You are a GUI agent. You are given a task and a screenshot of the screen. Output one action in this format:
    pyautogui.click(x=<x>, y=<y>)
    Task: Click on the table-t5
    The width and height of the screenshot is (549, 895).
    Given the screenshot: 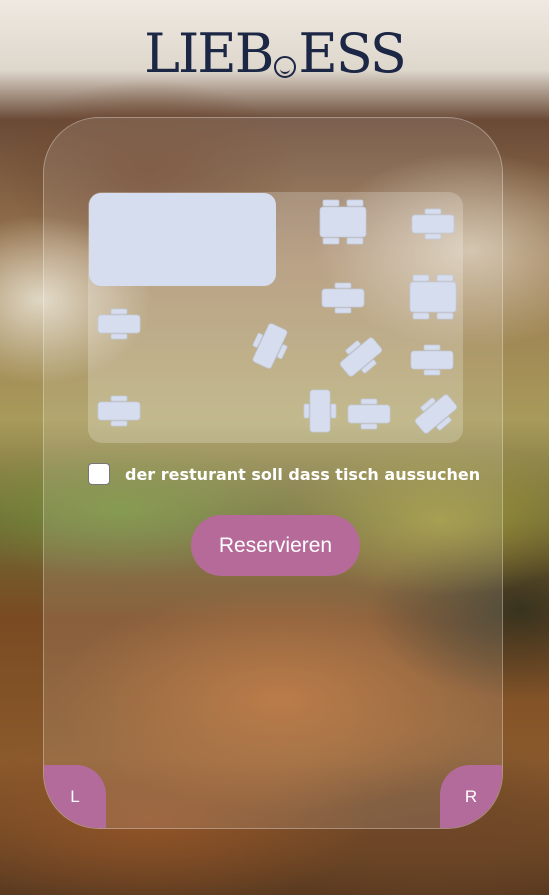 What is the action you would take?
    pyautogui.click(x=433, y=297)
    